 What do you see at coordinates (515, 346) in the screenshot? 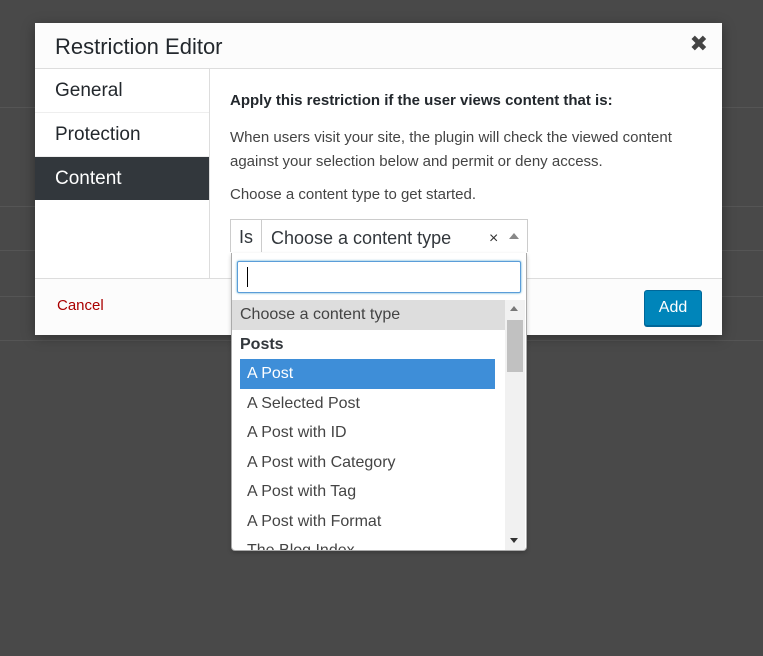
I see `scrollbar-thumb` at bounding box center [515, 346].